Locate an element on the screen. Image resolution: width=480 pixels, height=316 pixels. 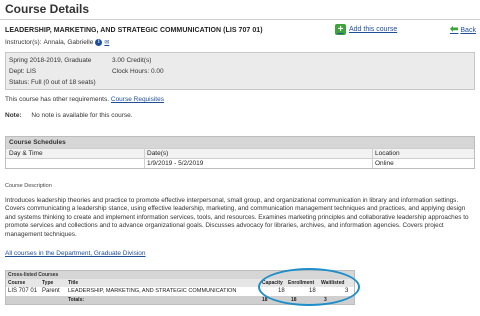
back-button: ⬅ Back is located at coordinates (463, 29).